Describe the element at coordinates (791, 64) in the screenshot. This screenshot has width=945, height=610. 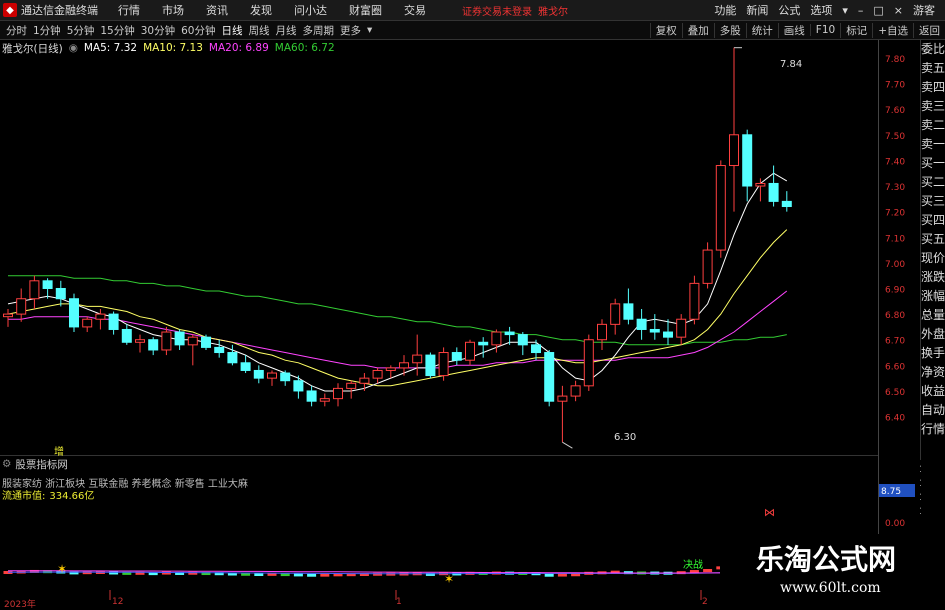
I see `high-annotation: 7.84` at that location.